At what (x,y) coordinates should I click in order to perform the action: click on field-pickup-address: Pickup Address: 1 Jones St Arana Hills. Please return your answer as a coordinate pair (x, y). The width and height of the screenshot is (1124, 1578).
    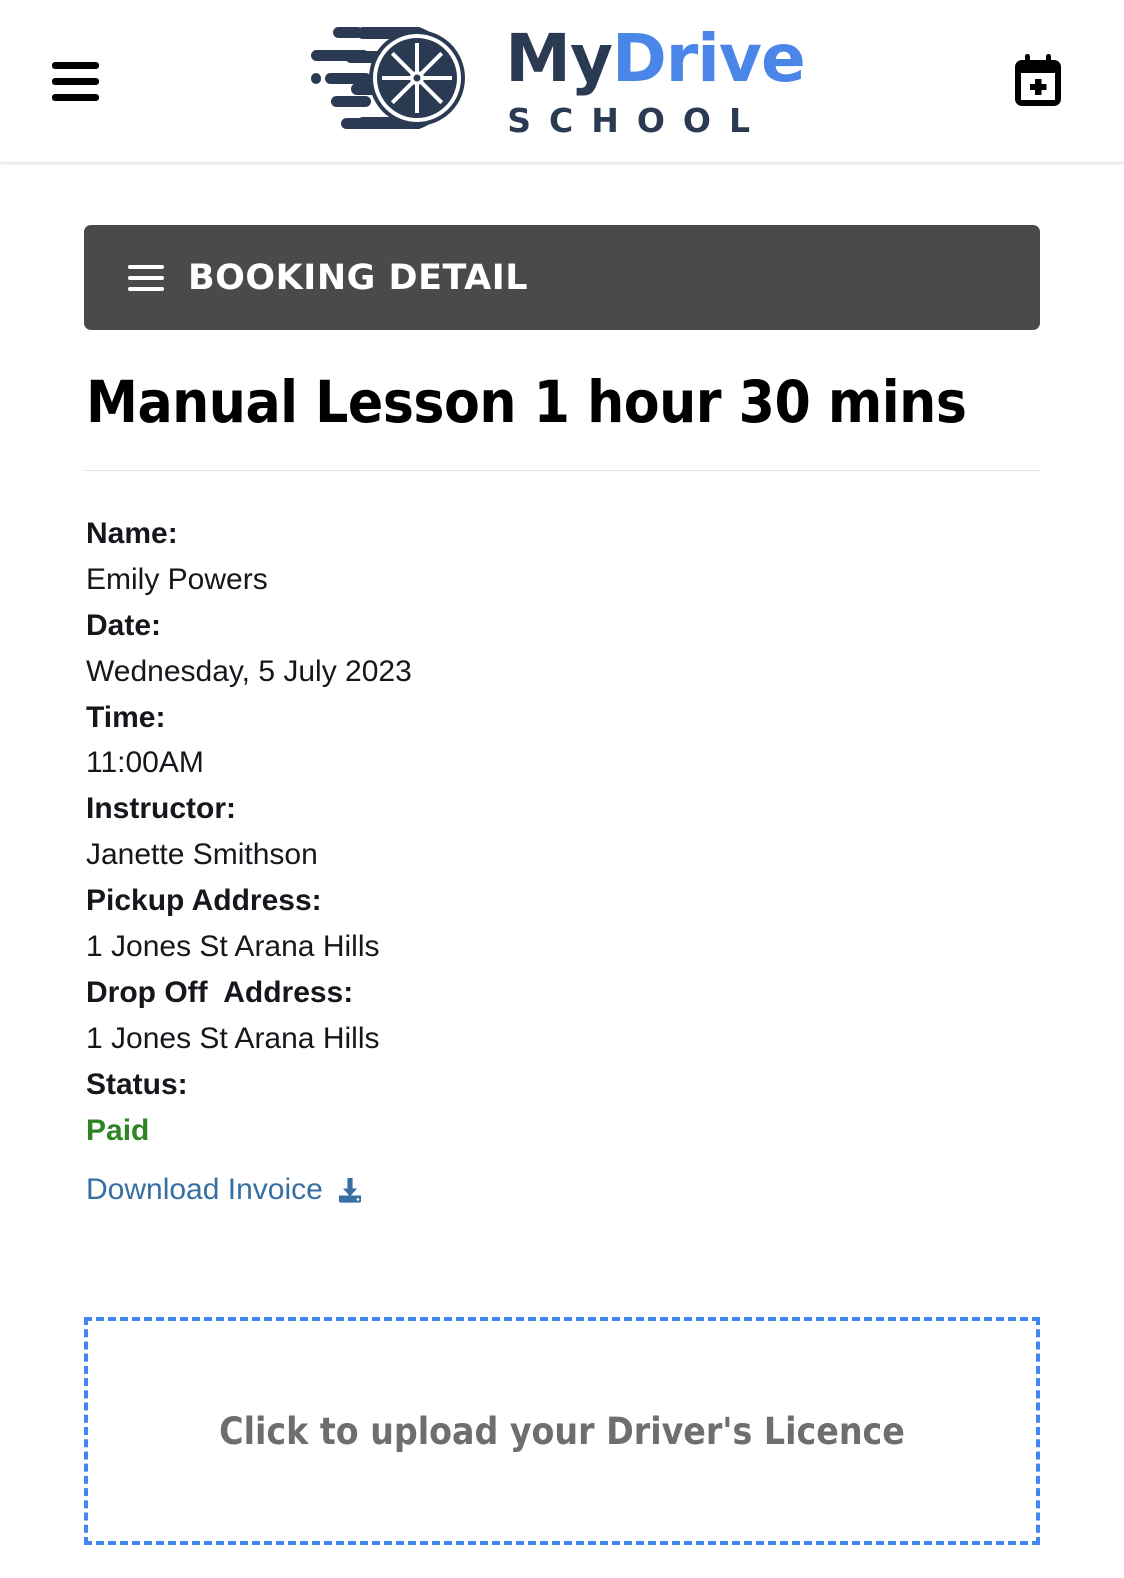
    Looking at the image, I should click on (563, 924).